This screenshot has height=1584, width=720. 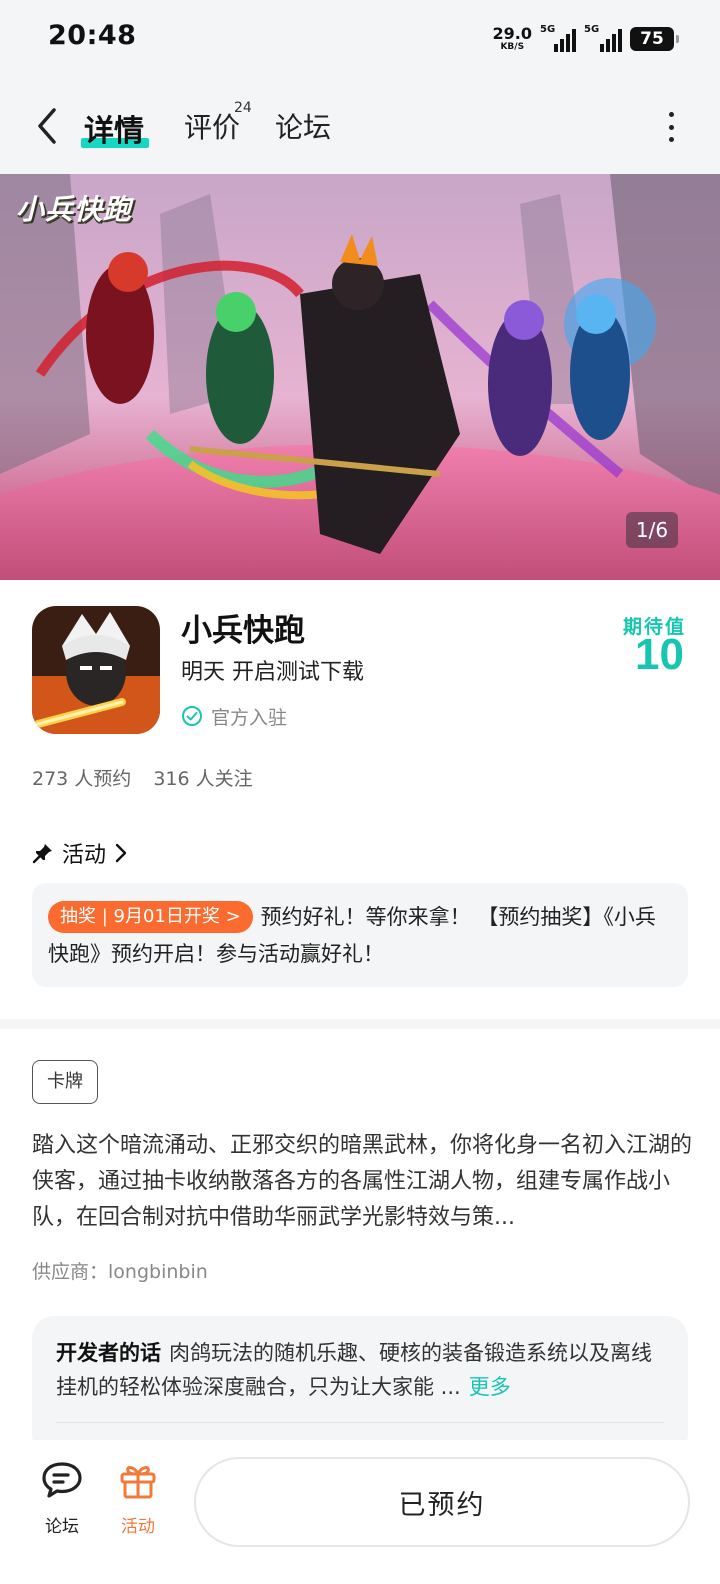 What do you see at coordinates (652, 530) in the screenshot?
I see `banner-page-counter: 1/6` at bounding box center [652, 530].